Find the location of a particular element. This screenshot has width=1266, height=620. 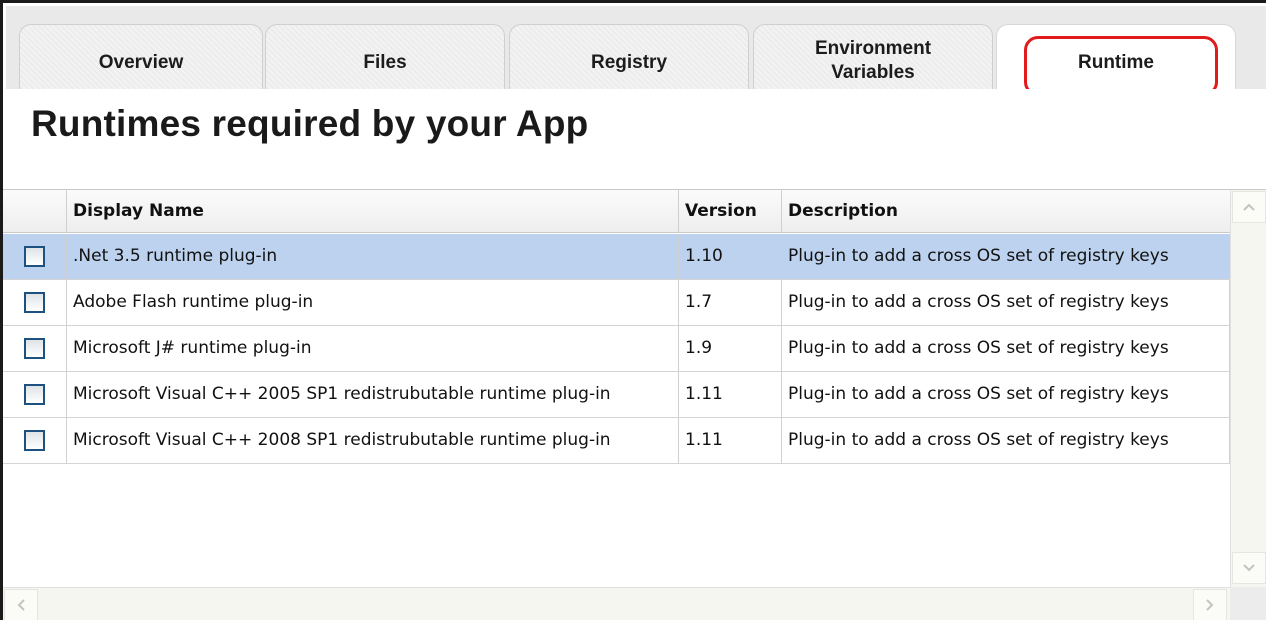

tab-label: Runtime is located at coordinates (1116, 62).